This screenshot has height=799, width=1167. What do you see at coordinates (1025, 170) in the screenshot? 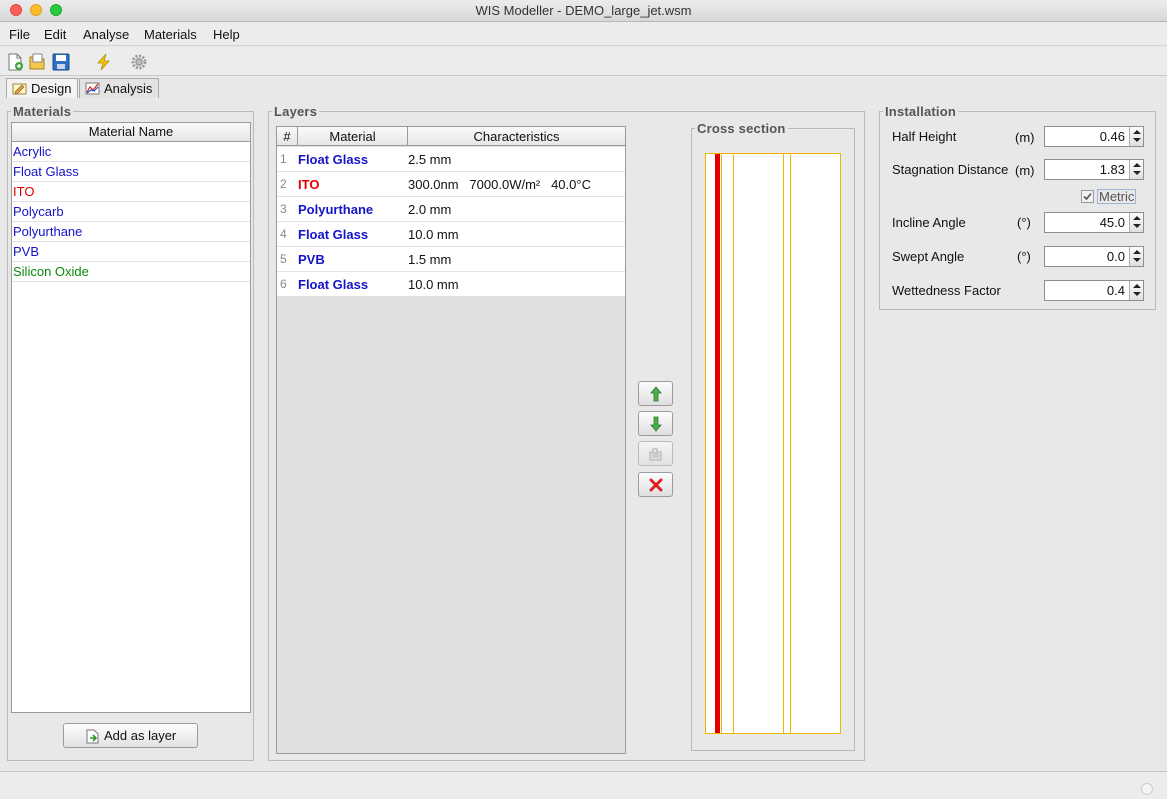
I see `stagnation-distance-unit: (m)` at bounding box center [1025, 170].